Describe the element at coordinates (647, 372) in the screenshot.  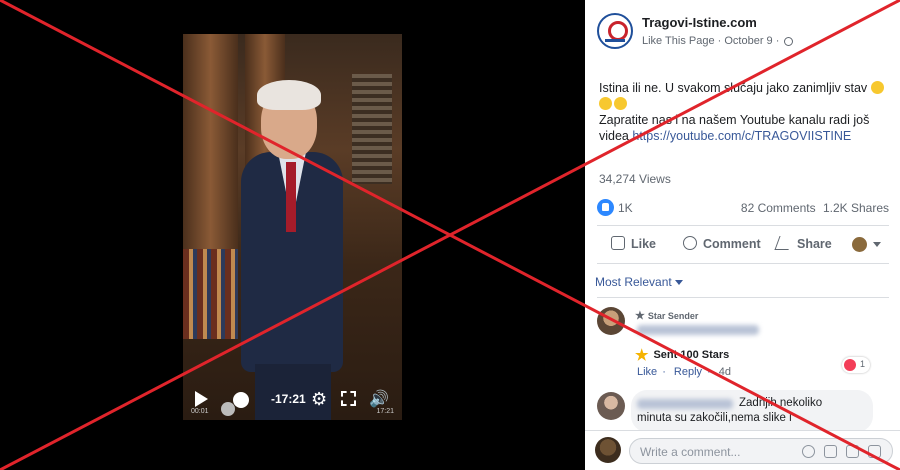
I see `comment-like-link: Like` at that location.